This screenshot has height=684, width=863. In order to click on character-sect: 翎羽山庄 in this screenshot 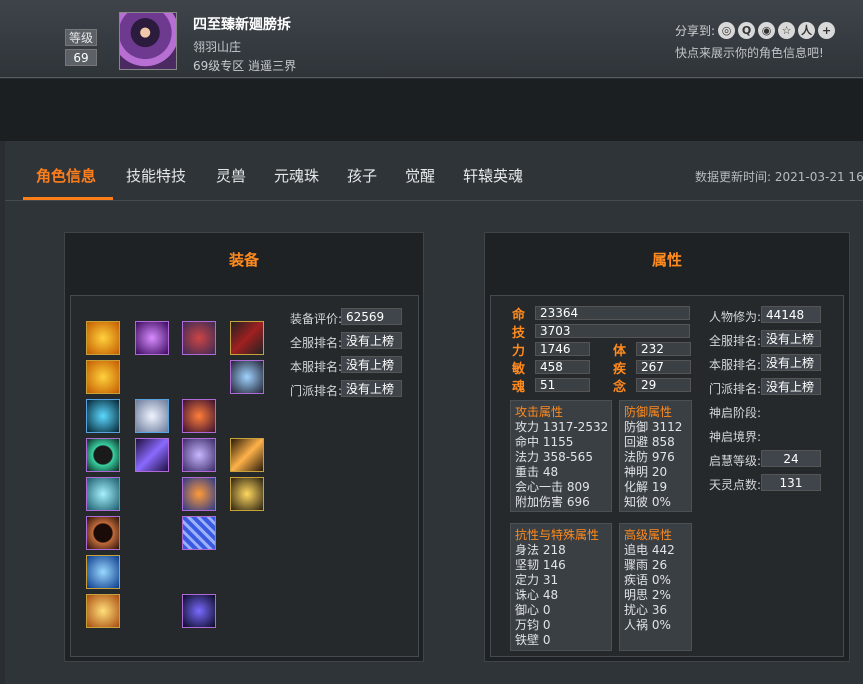, I will do `click(217, 47)`.